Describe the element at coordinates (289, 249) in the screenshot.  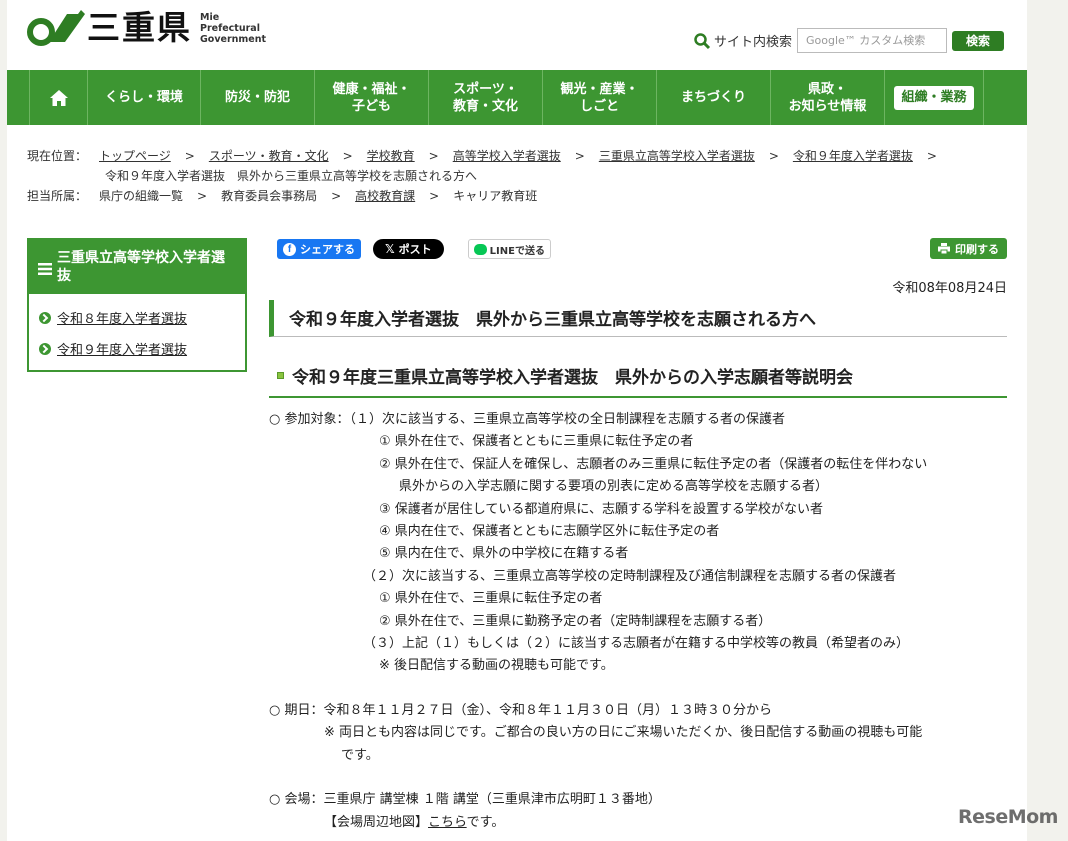
I see `facebook-icon: f` at that location.